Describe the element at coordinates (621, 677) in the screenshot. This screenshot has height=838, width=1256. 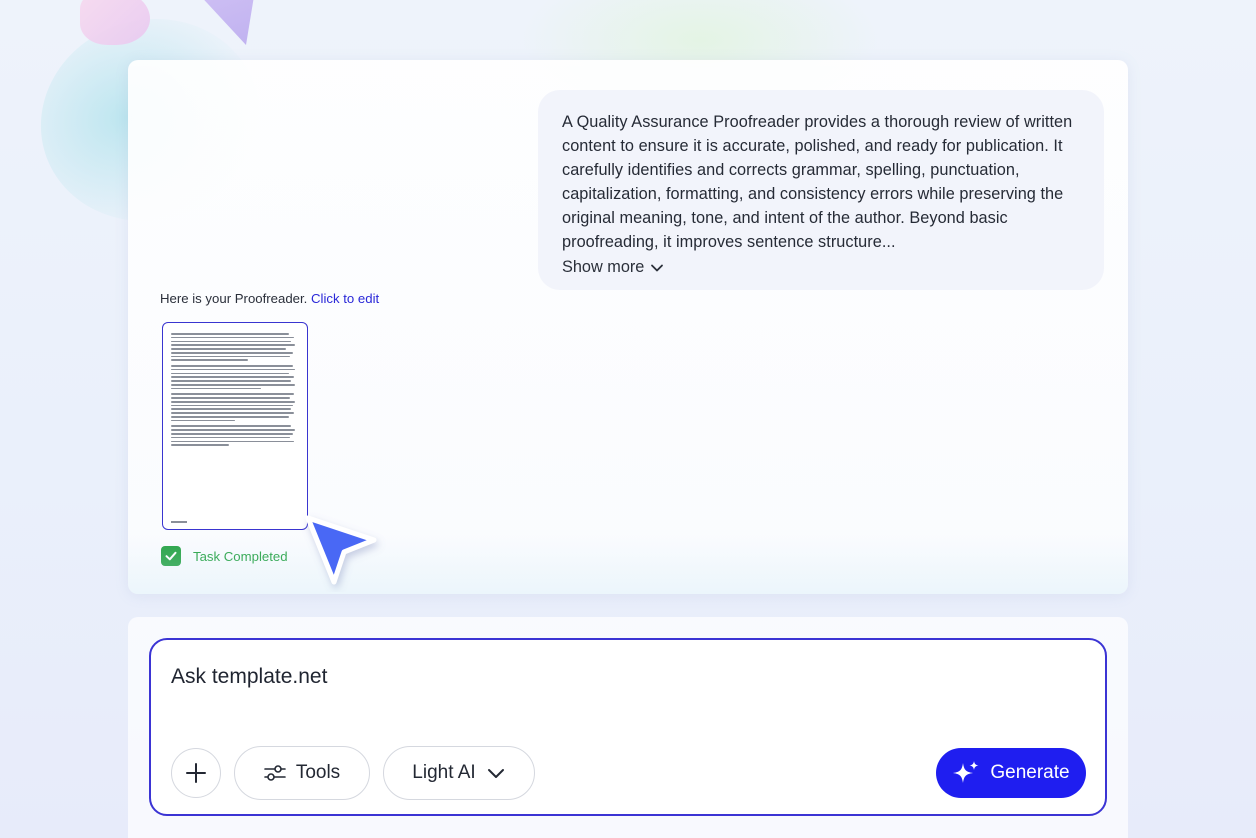
I see `prompt-input` at that location.